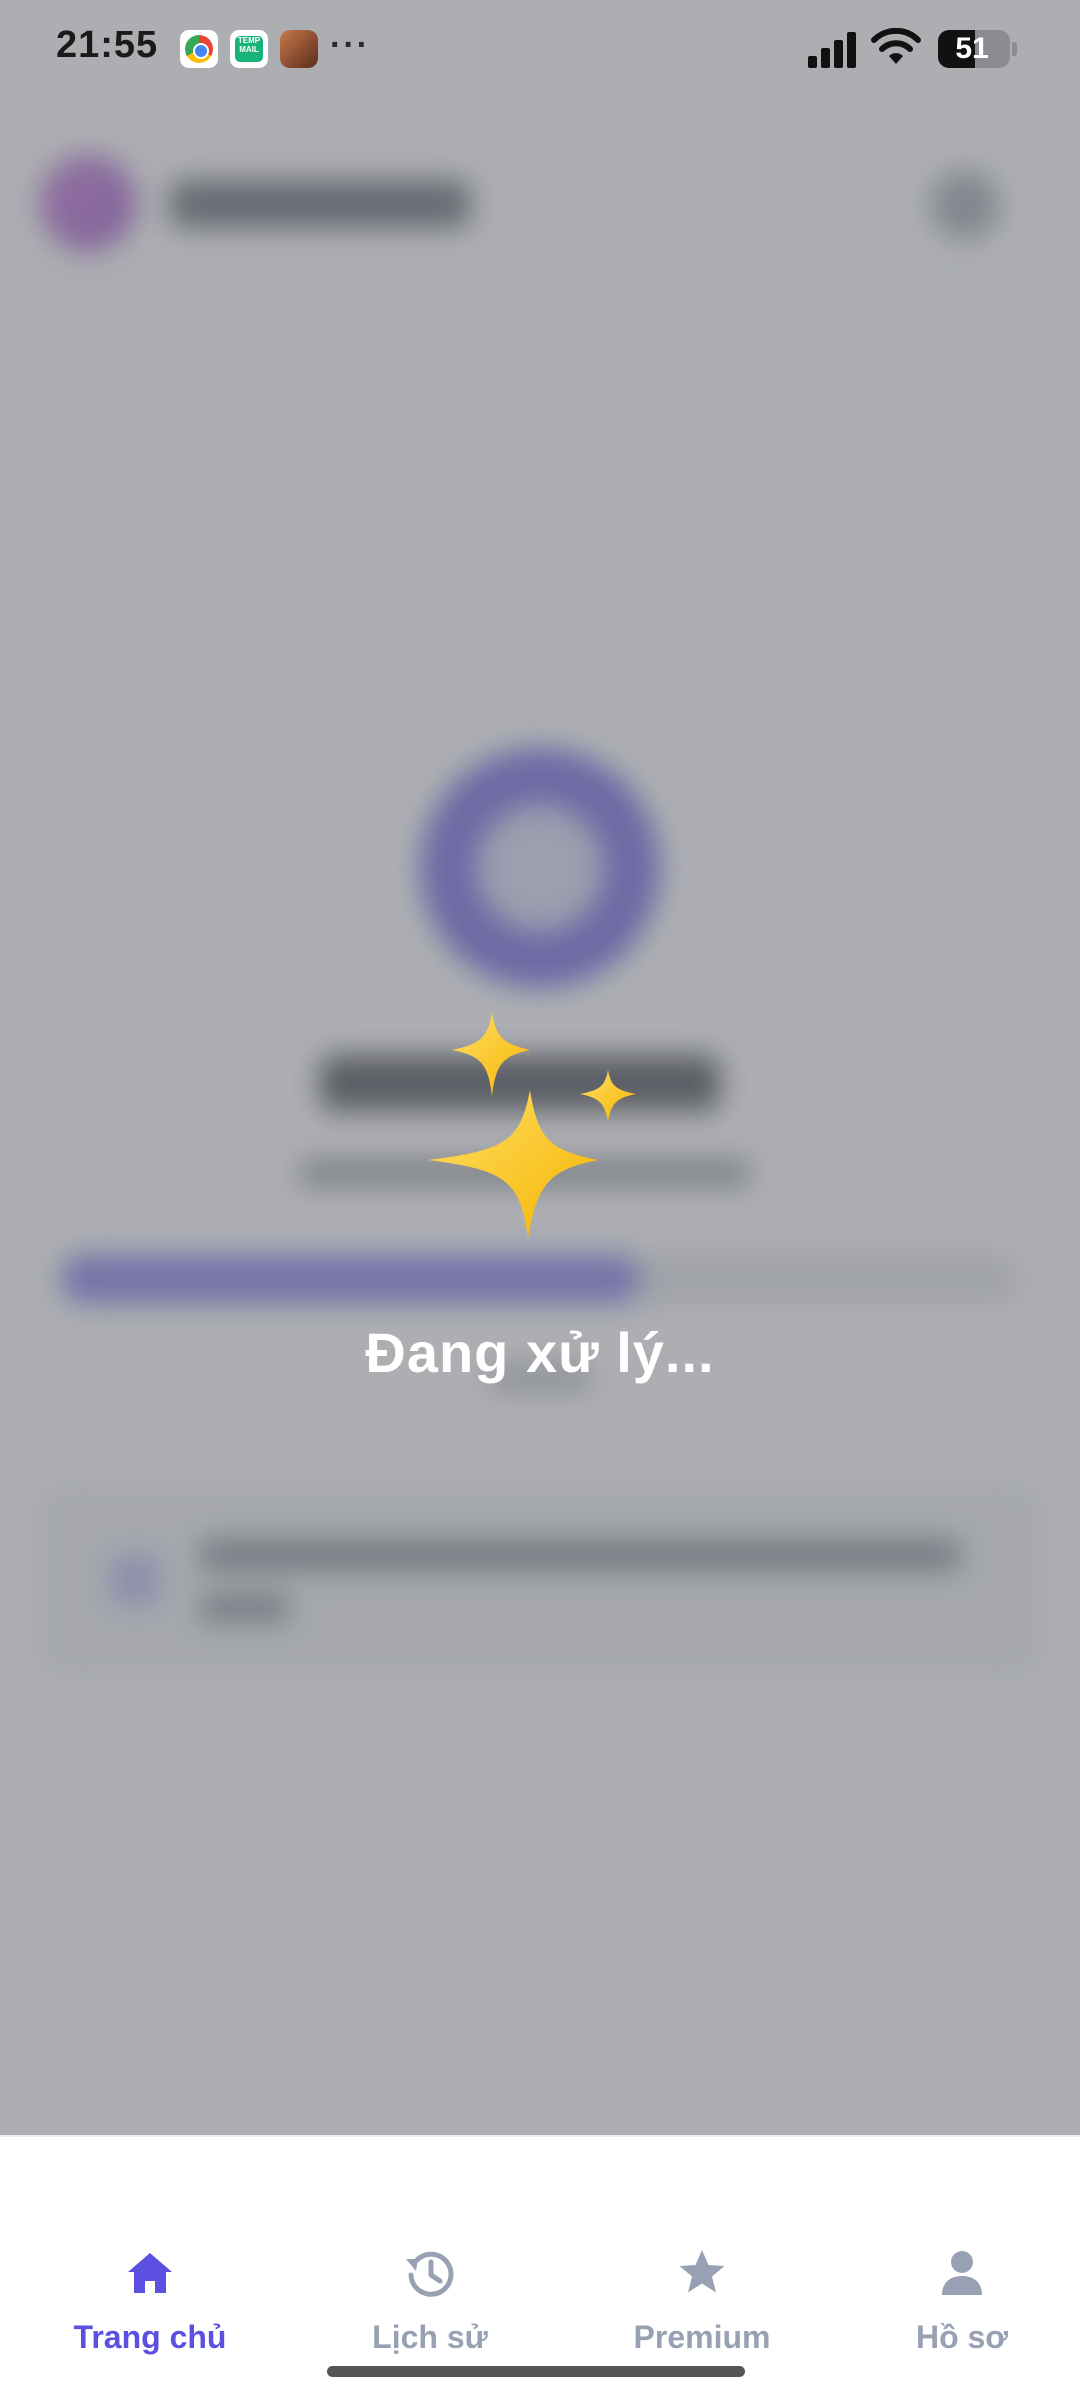 Image resolution: width=1080 pixels, height=2400 pixels. What do you see at coordinates (833, 49) in the screenshot?
I see `cellular-signal-icon` at bounding box center [833, 49].